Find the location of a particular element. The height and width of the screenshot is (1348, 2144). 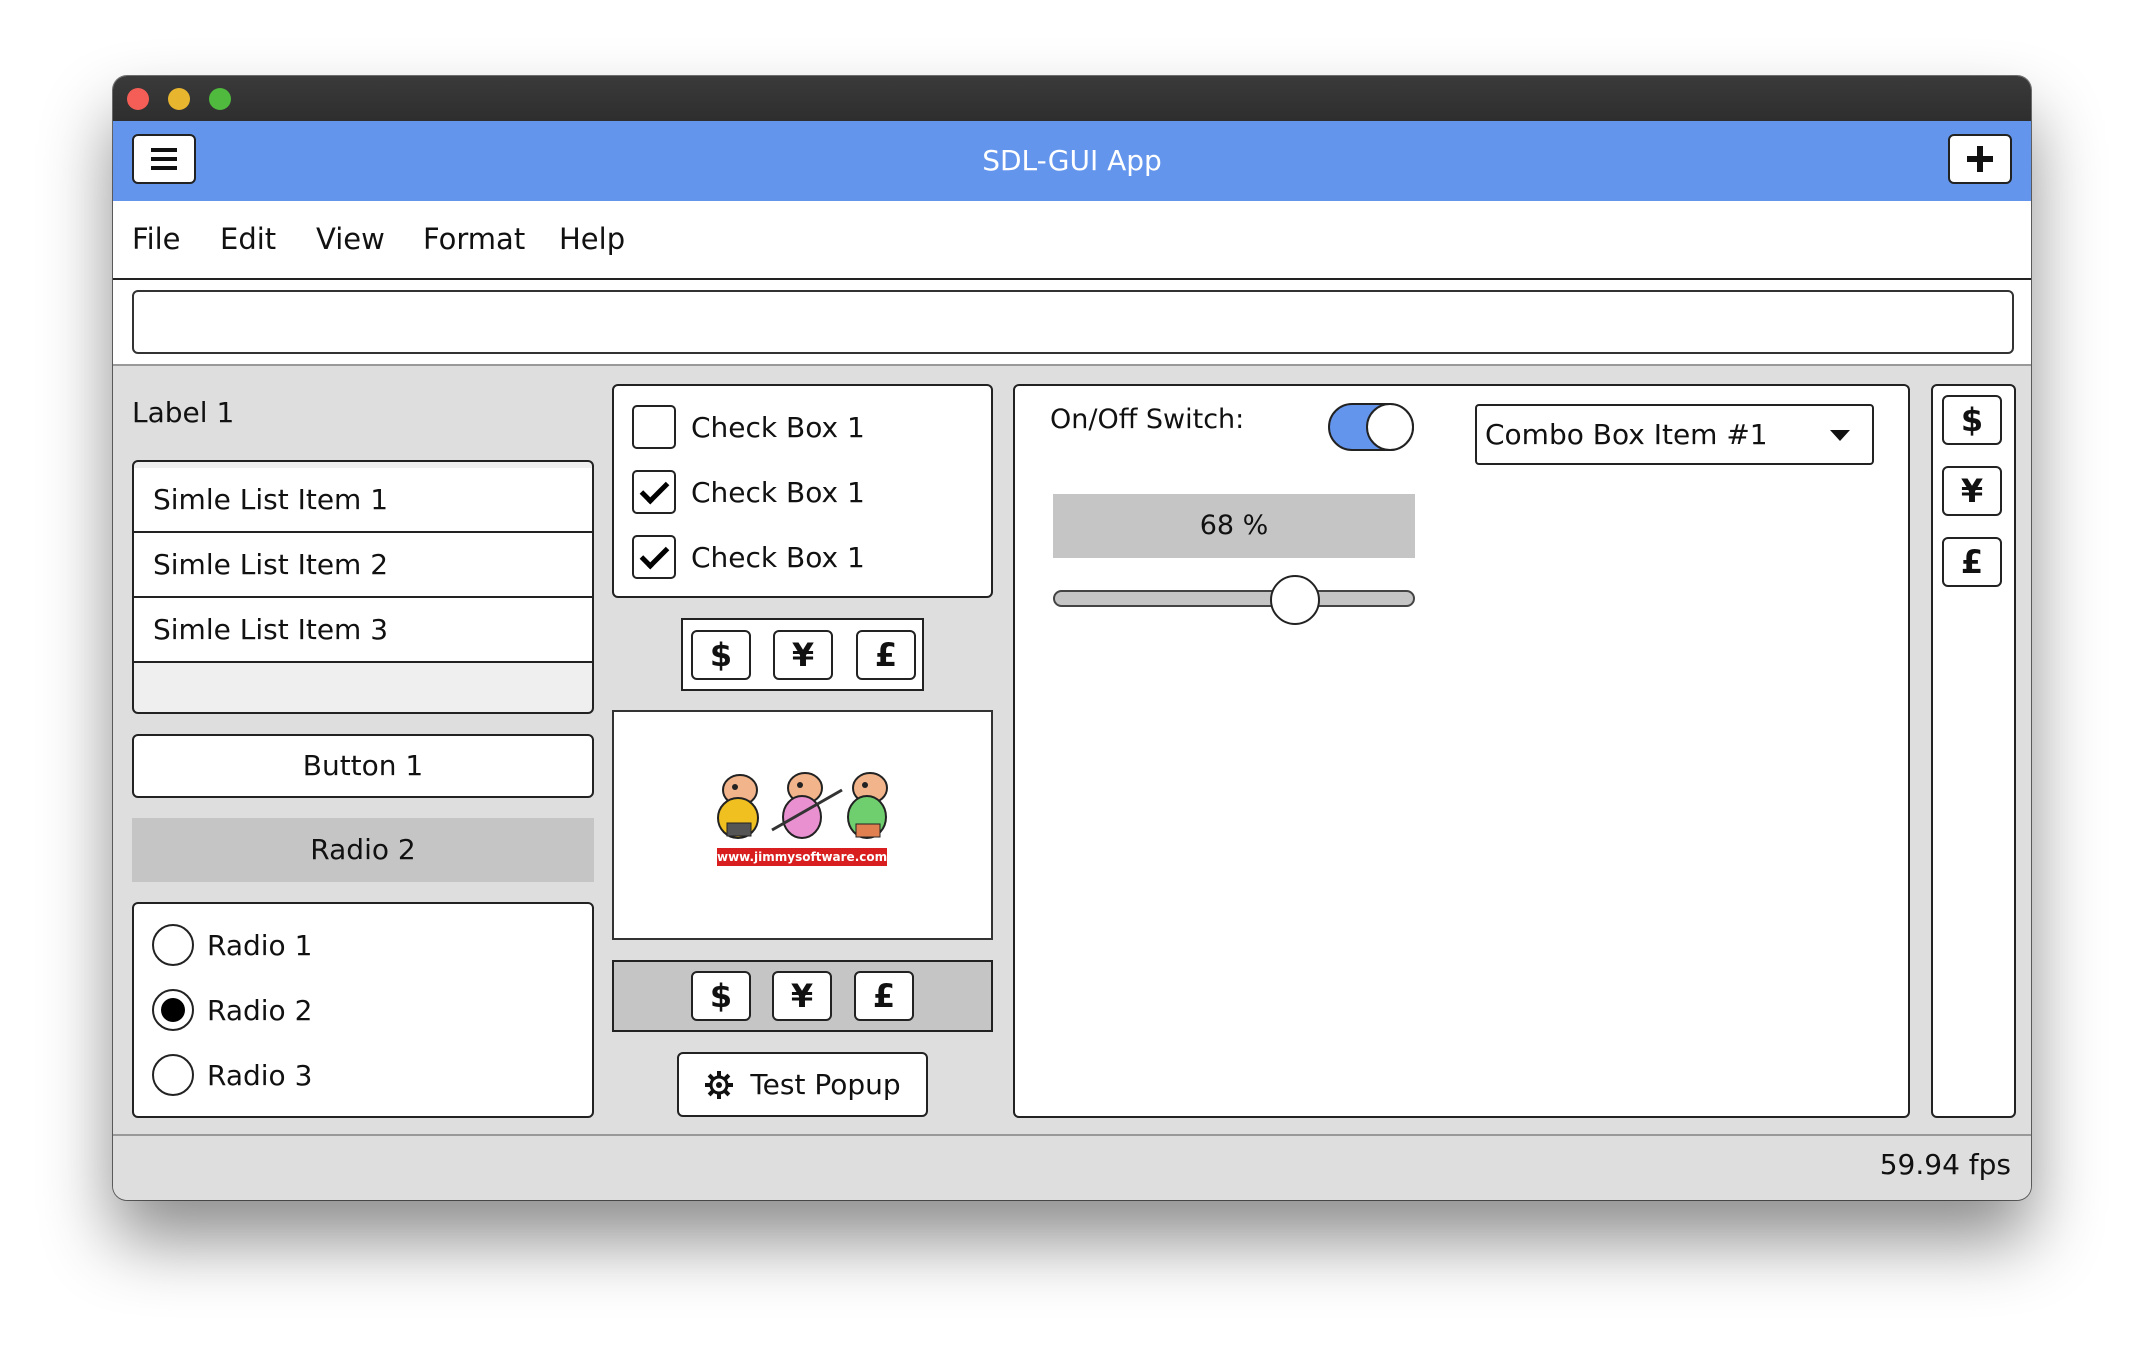

radio-option-3: Radio 3 is located at coordinates (232, 1075).